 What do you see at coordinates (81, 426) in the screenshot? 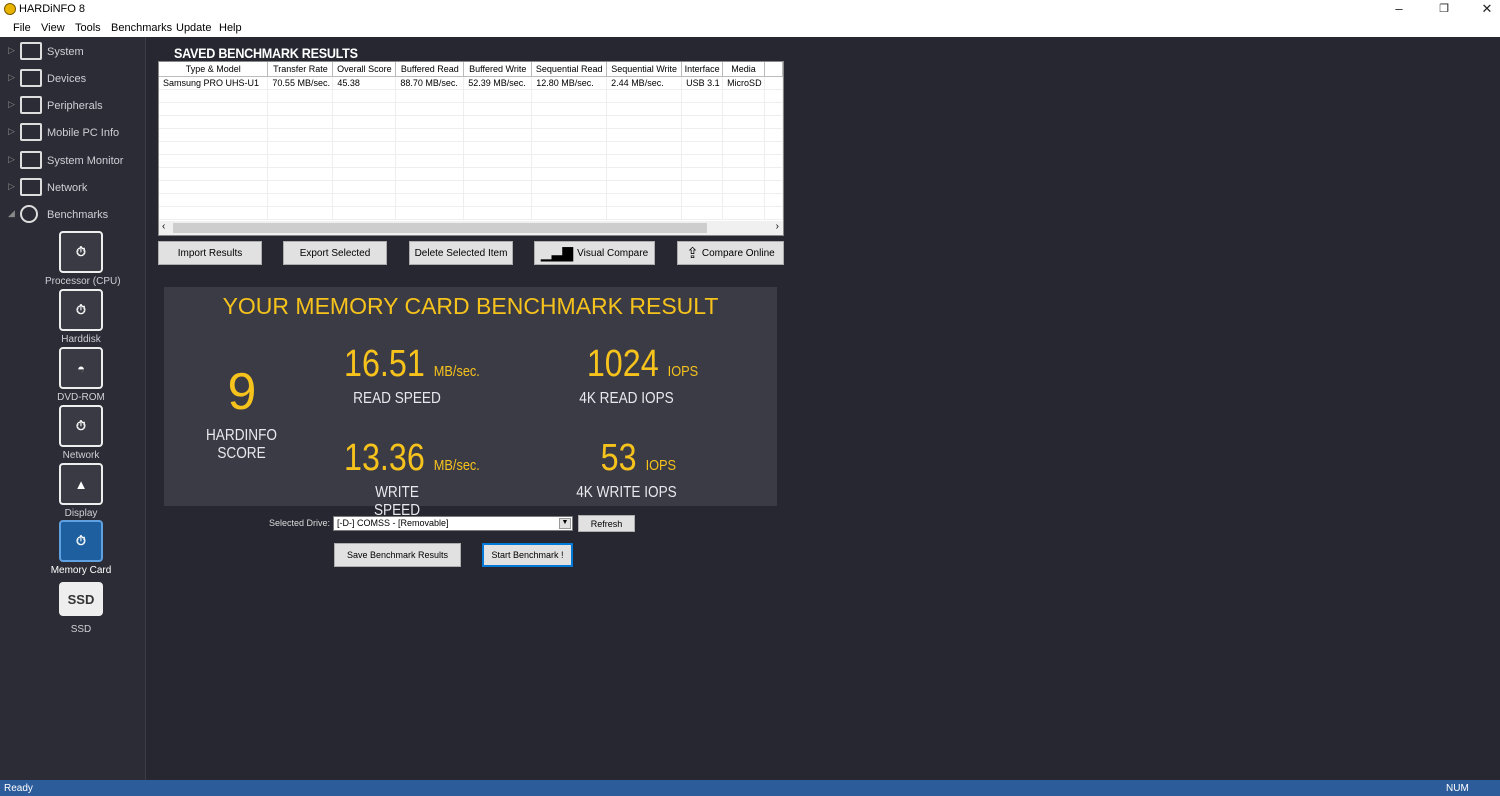
I see `network-stopwatch-icon: ⏱` at bounding box center [81, 426].